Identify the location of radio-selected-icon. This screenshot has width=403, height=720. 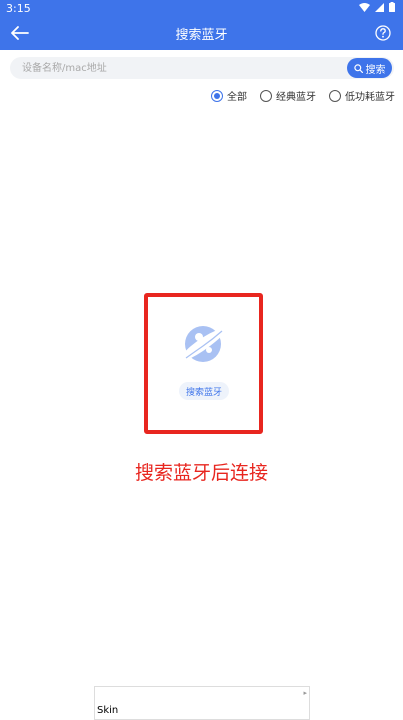
(217, 95).